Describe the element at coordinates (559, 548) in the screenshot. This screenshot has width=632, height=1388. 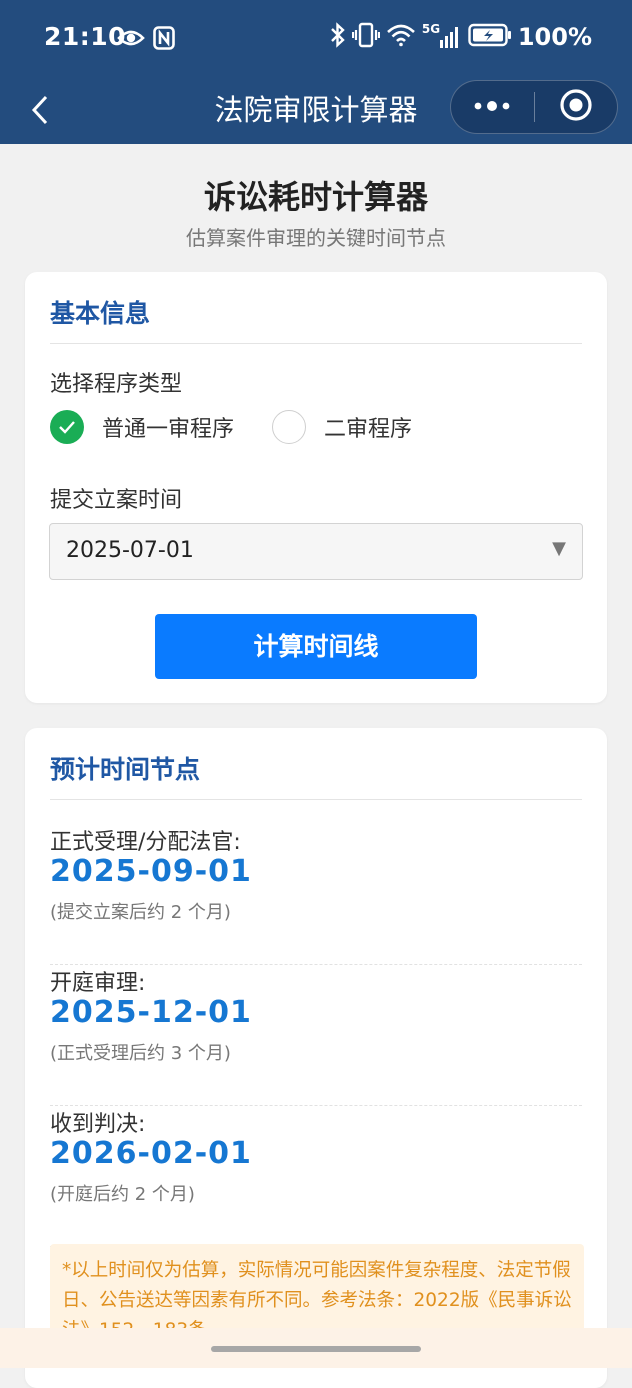
I see `dropdown-arrow-icon: ▼` at that location.